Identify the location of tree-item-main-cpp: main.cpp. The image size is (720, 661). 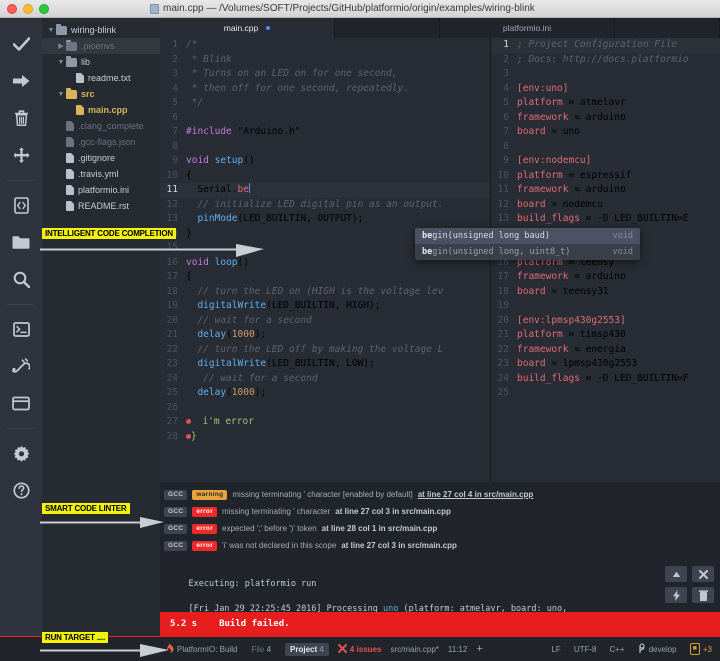
(101, 110).